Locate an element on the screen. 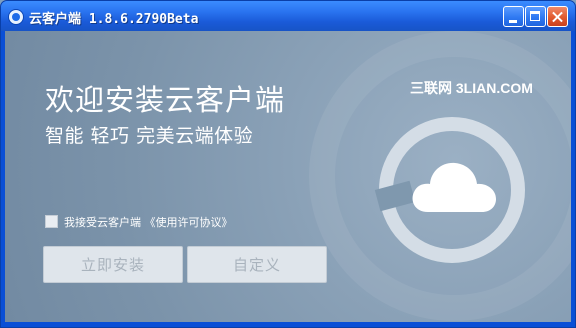  custom-install-button: 自定义 is located at coordinates (257, 264).